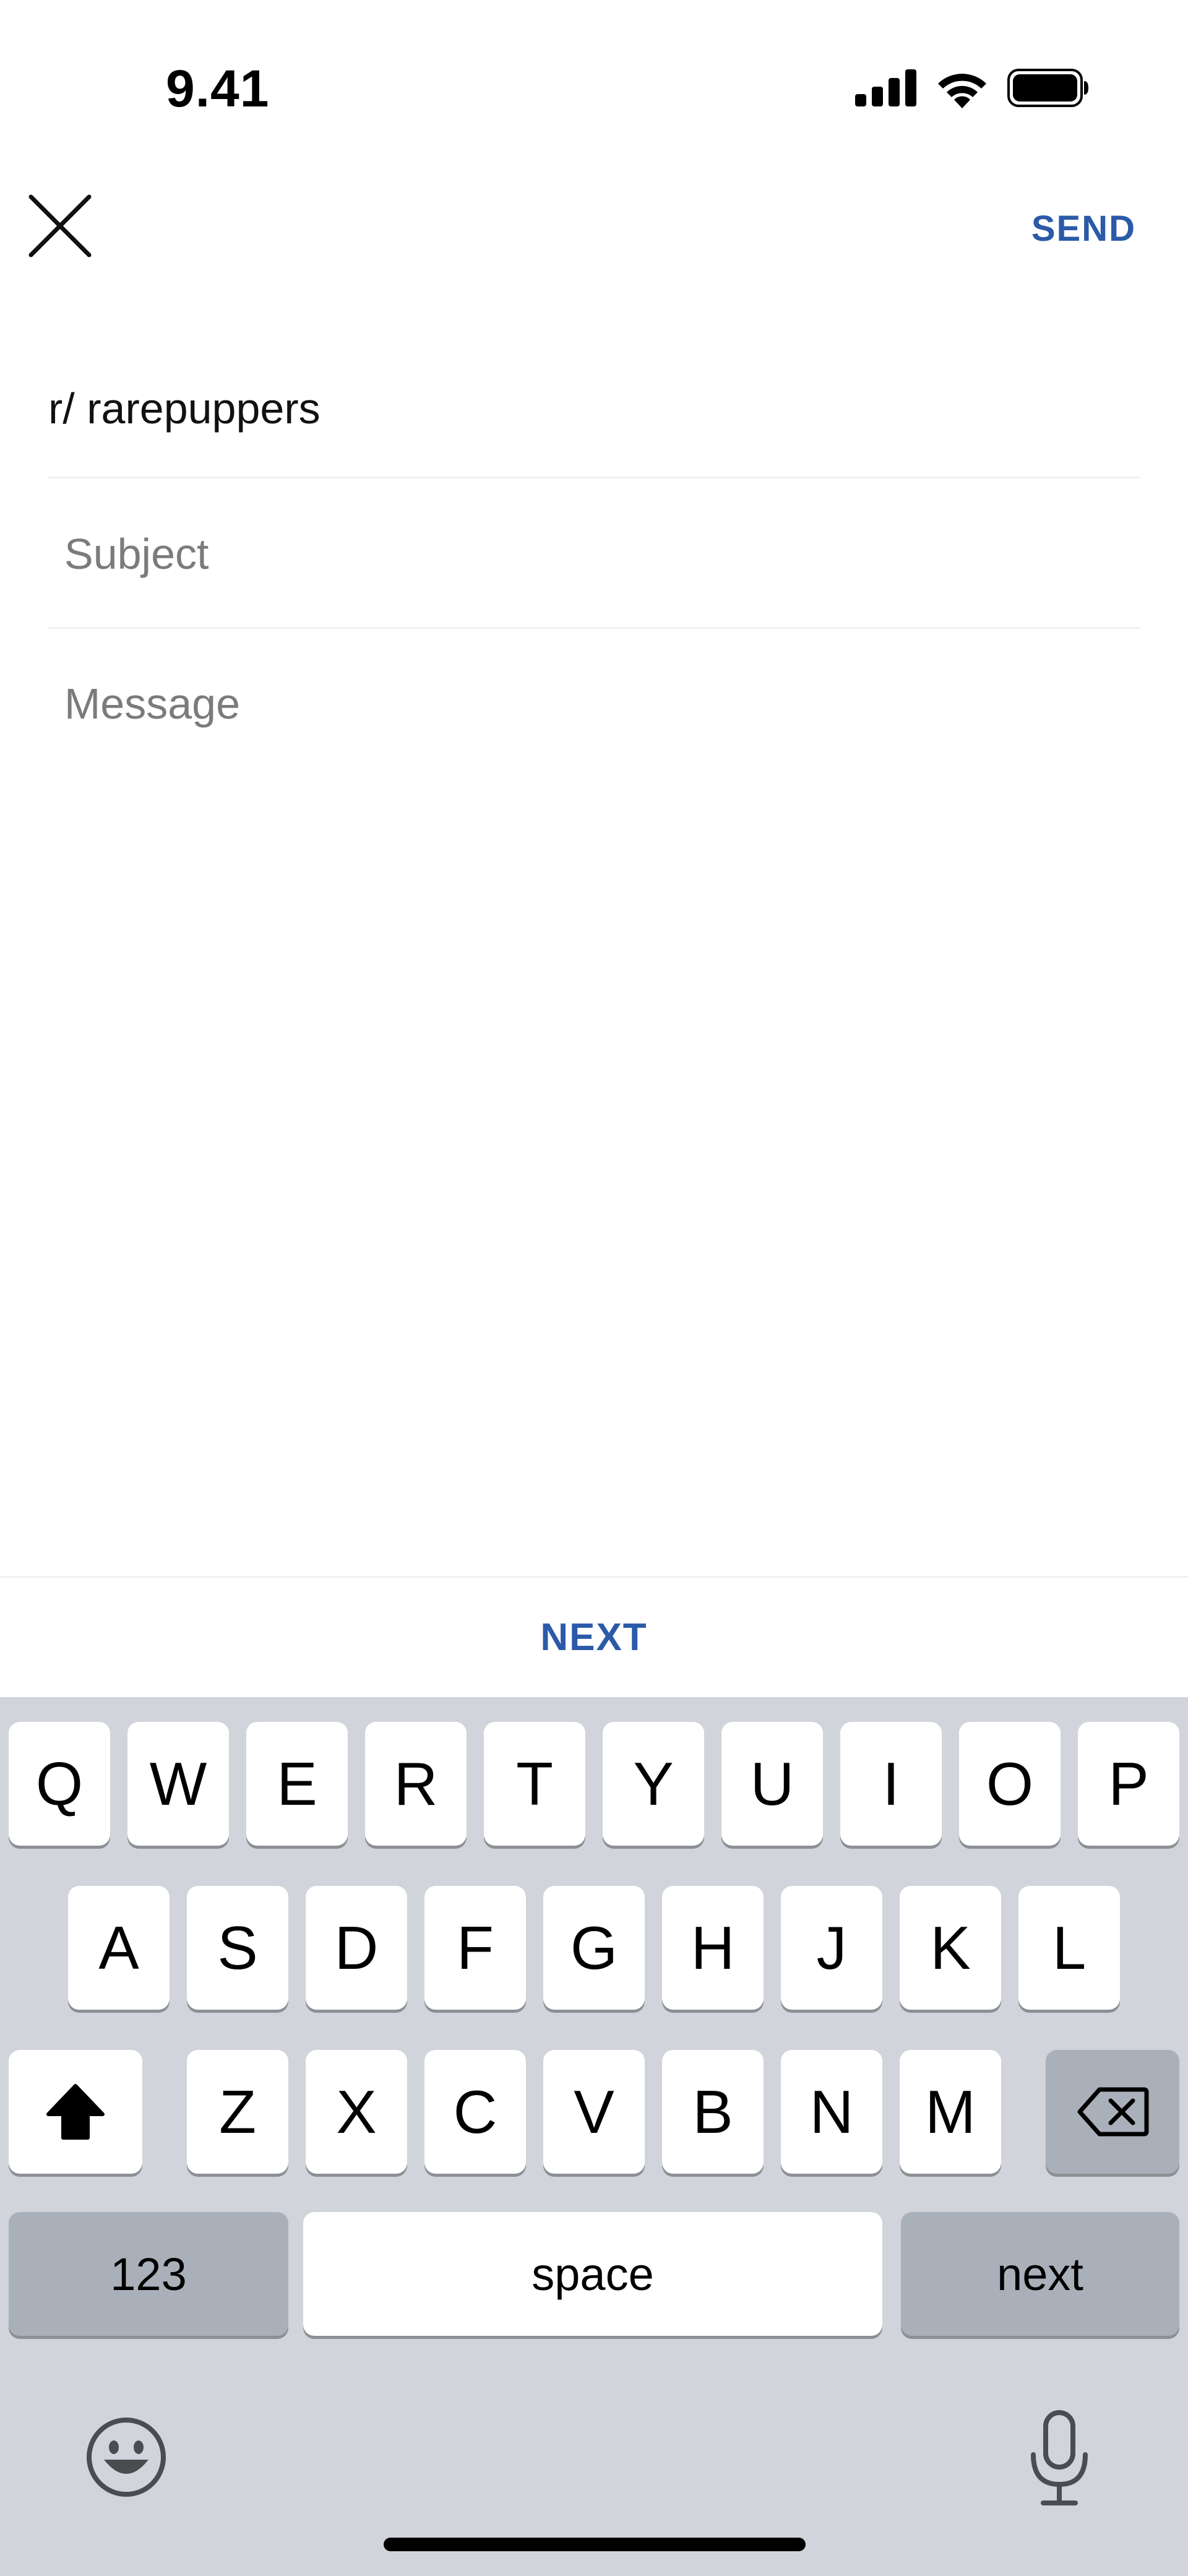 The width and height of the screenshot is (1188, 2576). What do you see at coordinates (119, 1948) in the screenshot?
I see `key-a: A` at bounding box center [119, 1948].